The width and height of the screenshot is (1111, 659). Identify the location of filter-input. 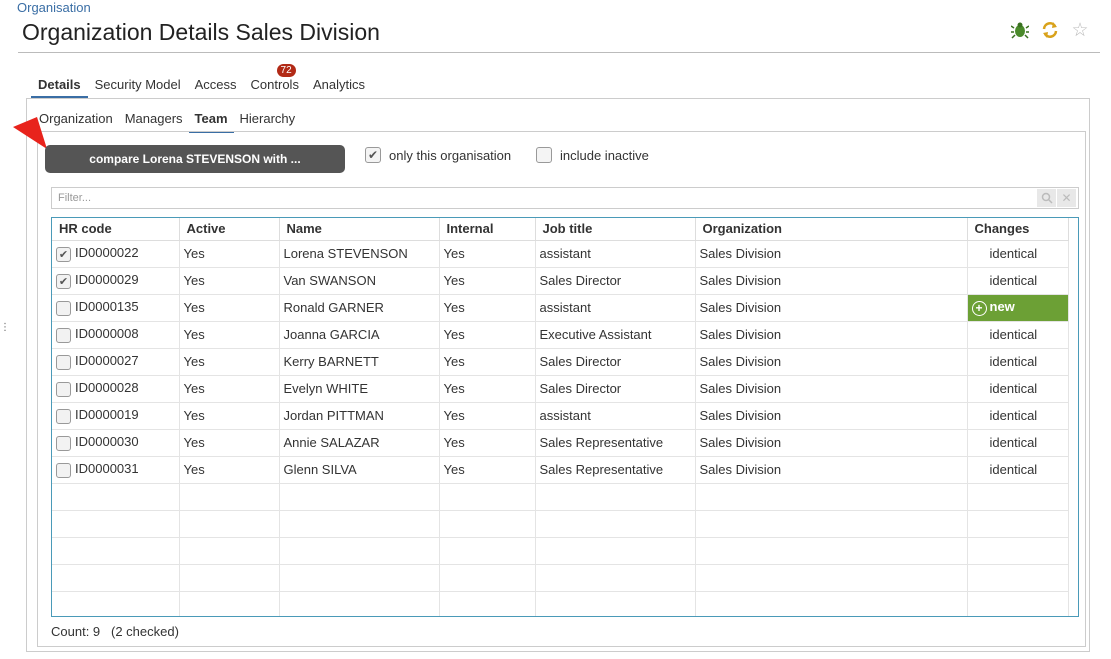
(542, 198).